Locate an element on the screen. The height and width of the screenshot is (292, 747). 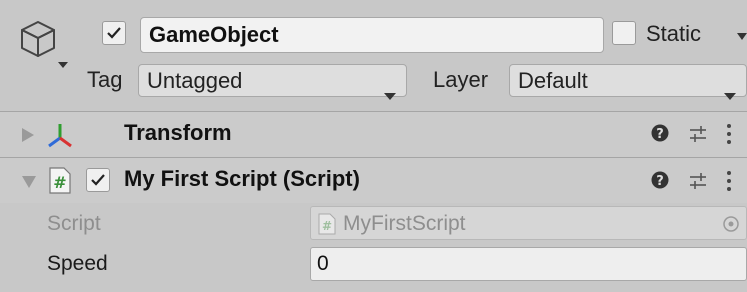
active-toggle is located at coordinates (114, 33).